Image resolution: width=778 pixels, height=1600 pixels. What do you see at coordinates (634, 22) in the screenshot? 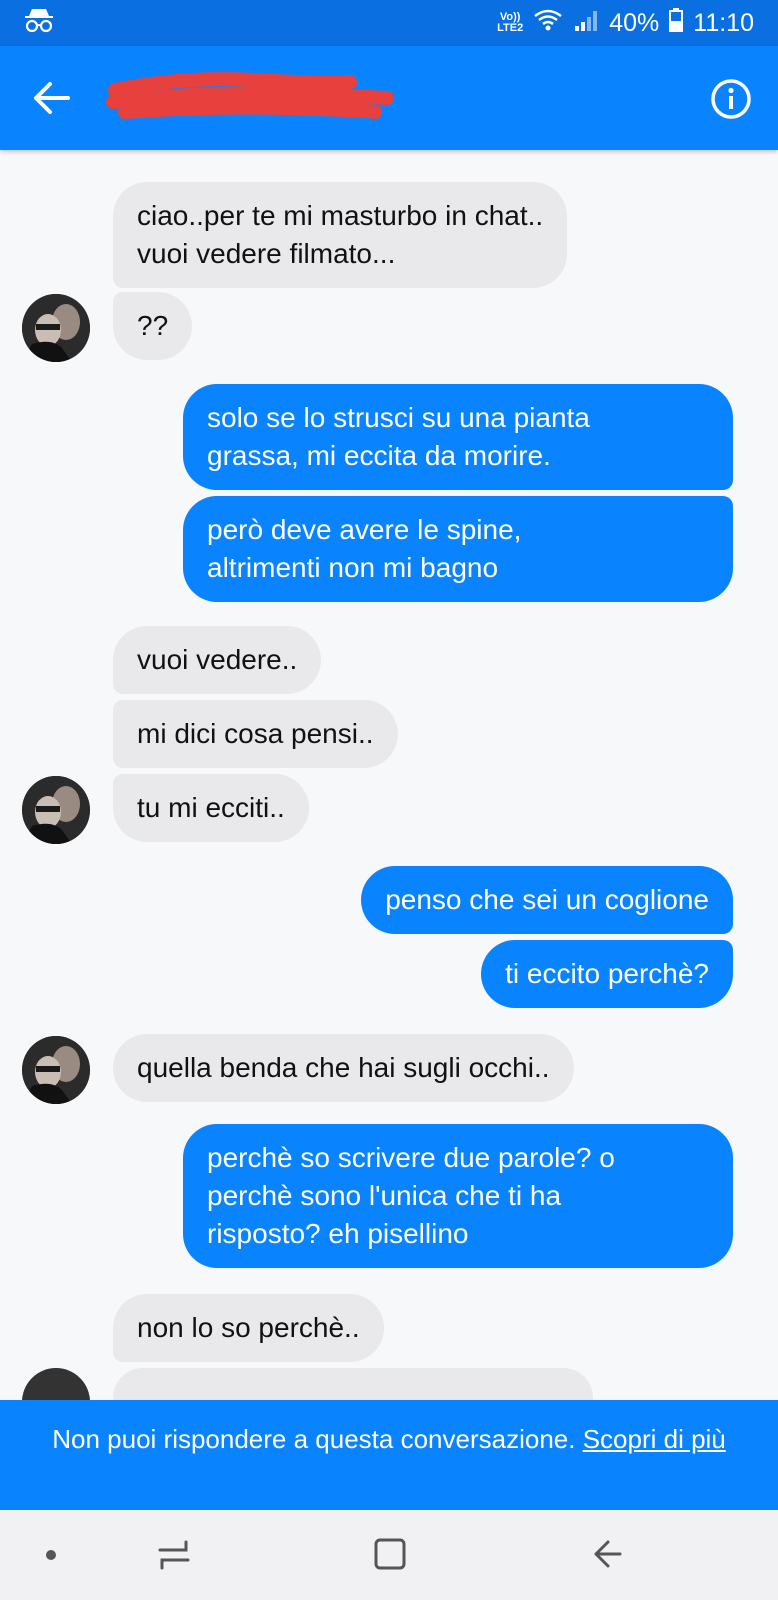
I see `battery-percent: 40%` at bounding box center [634, 22].